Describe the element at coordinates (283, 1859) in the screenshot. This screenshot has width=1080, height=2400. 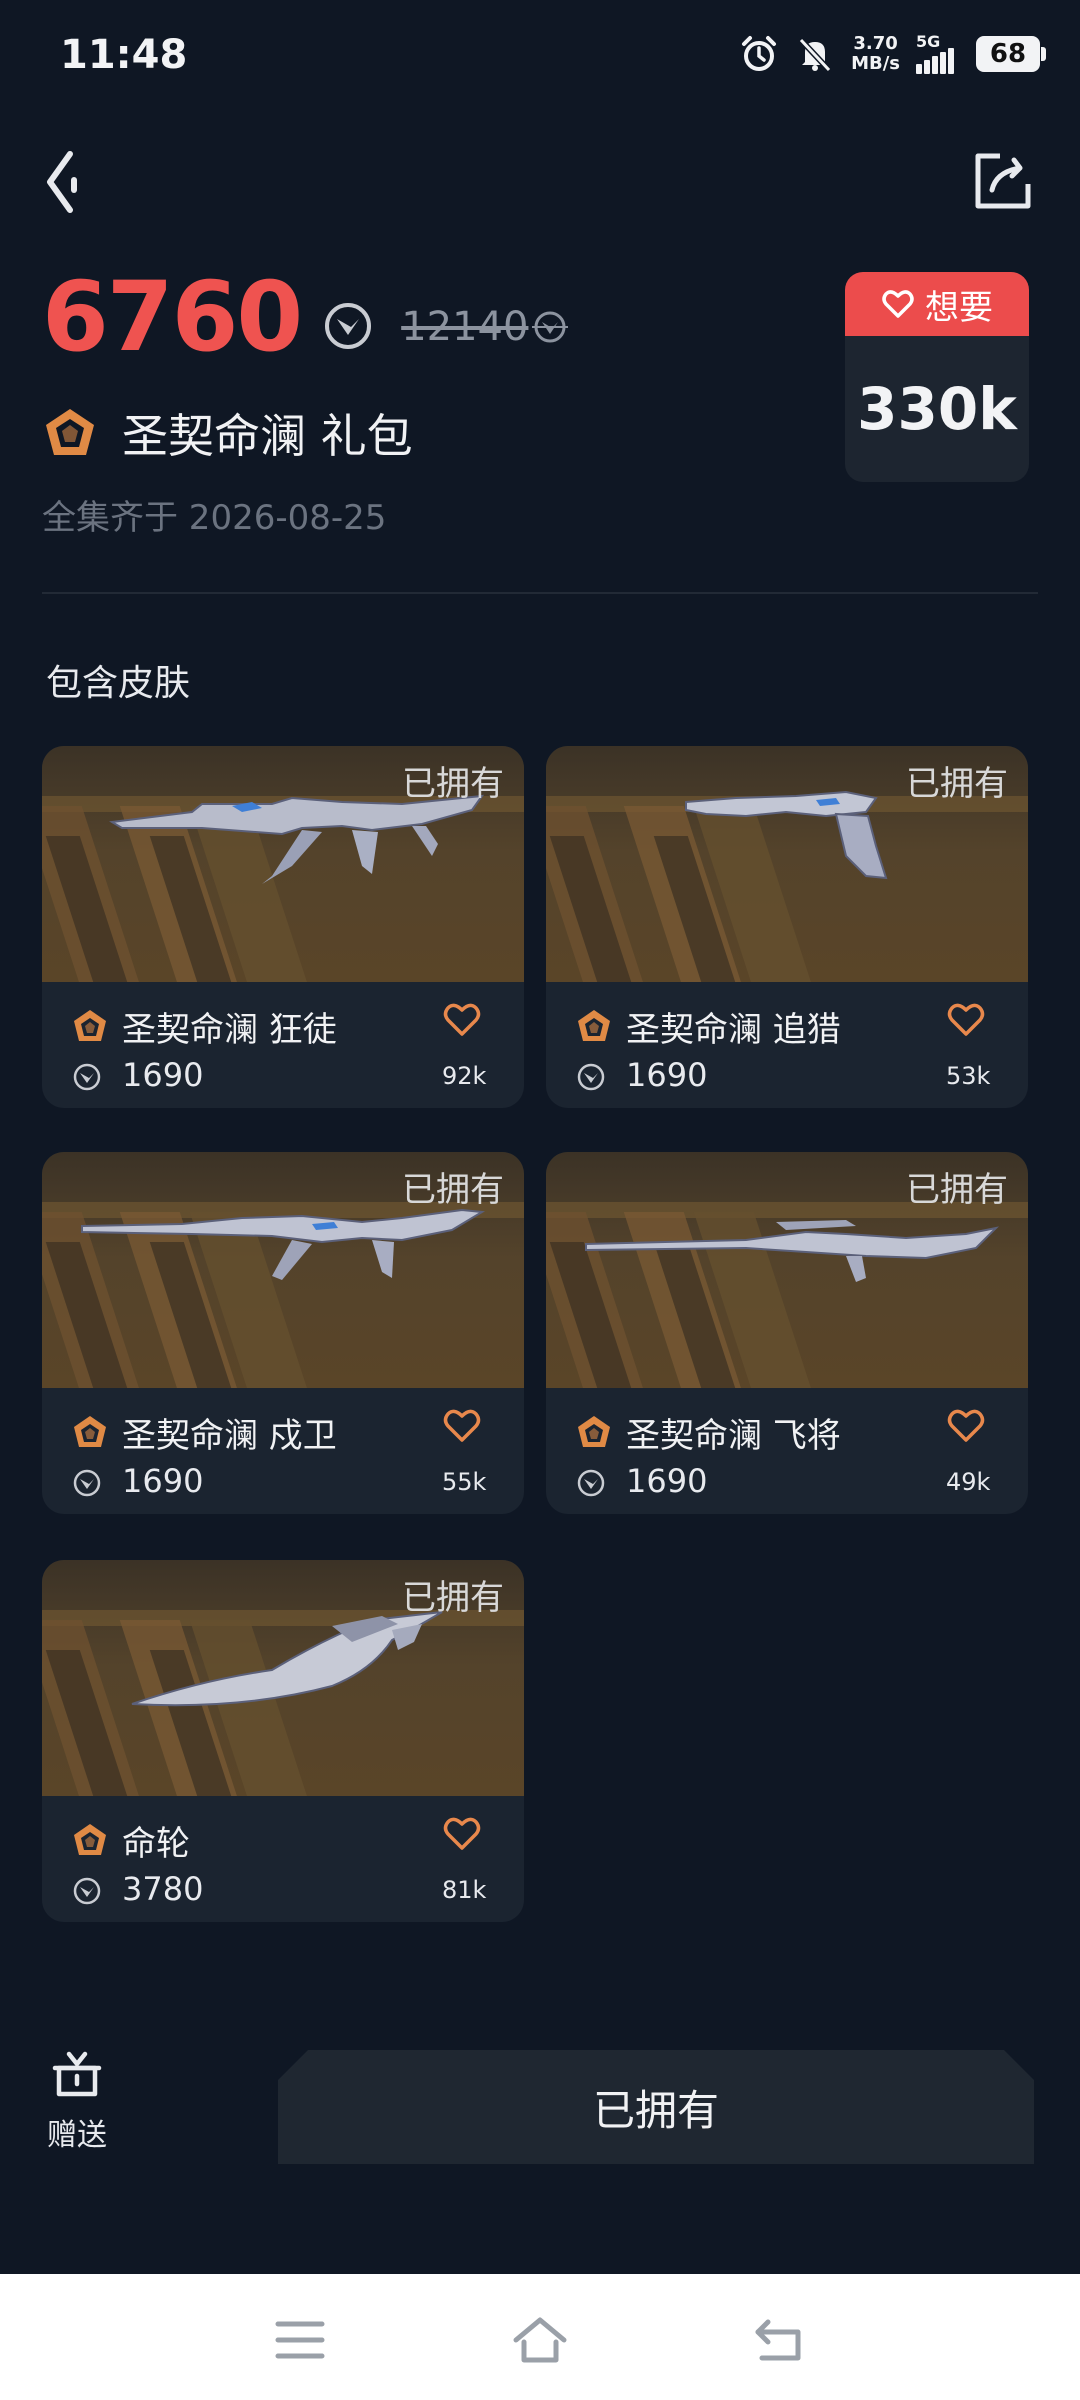
I see `skin-info: 命轮 3780 81k` at that location.